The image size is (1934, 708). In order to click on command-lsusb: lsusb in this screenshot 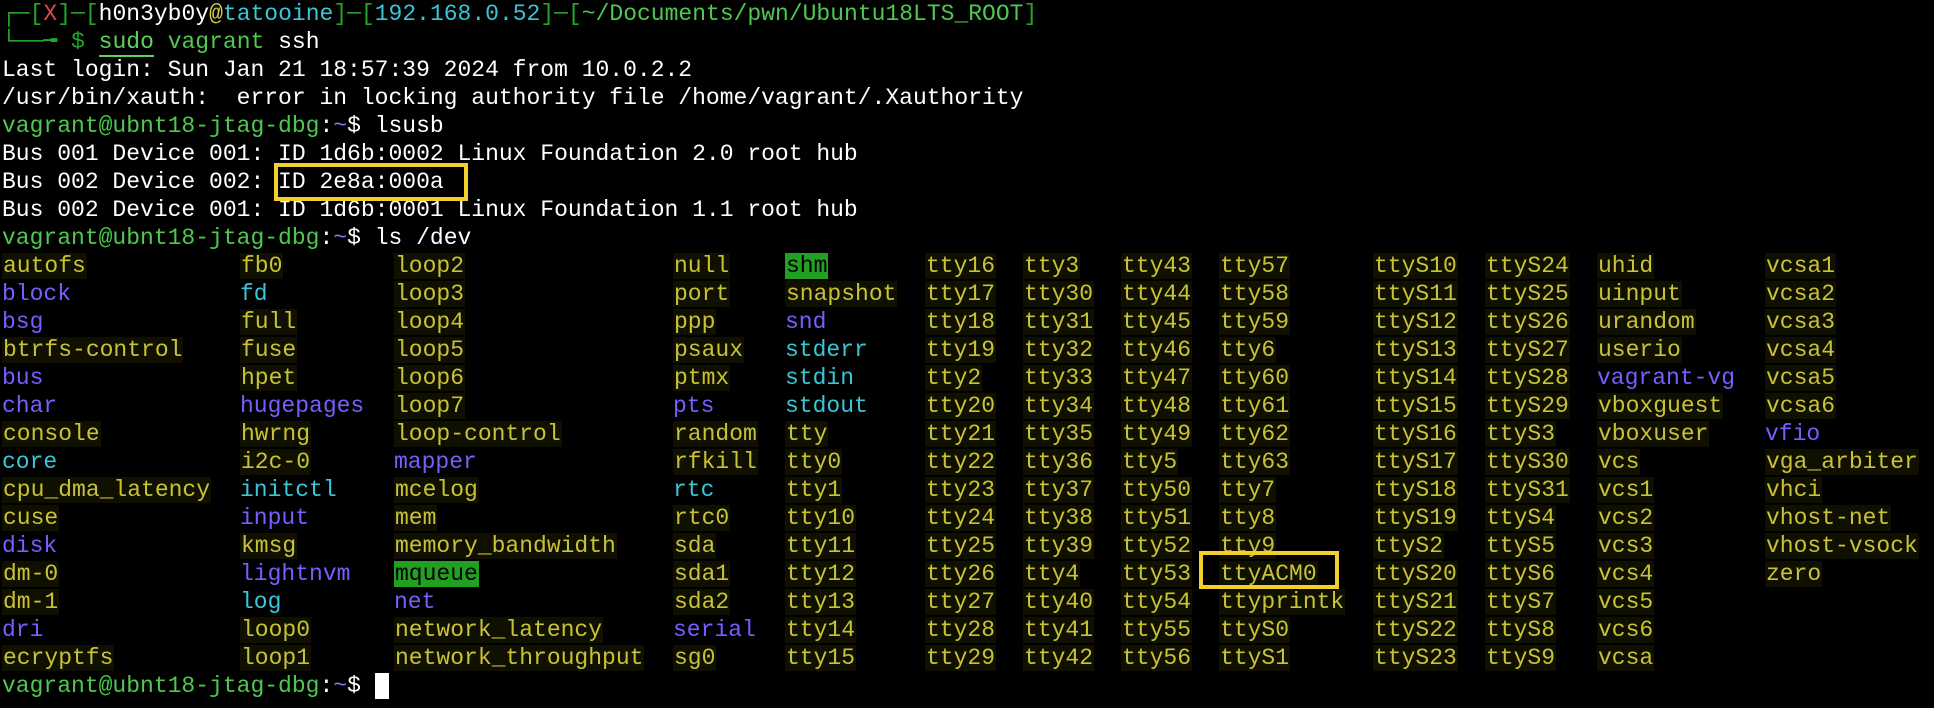, I will do `click(409, 126)`.